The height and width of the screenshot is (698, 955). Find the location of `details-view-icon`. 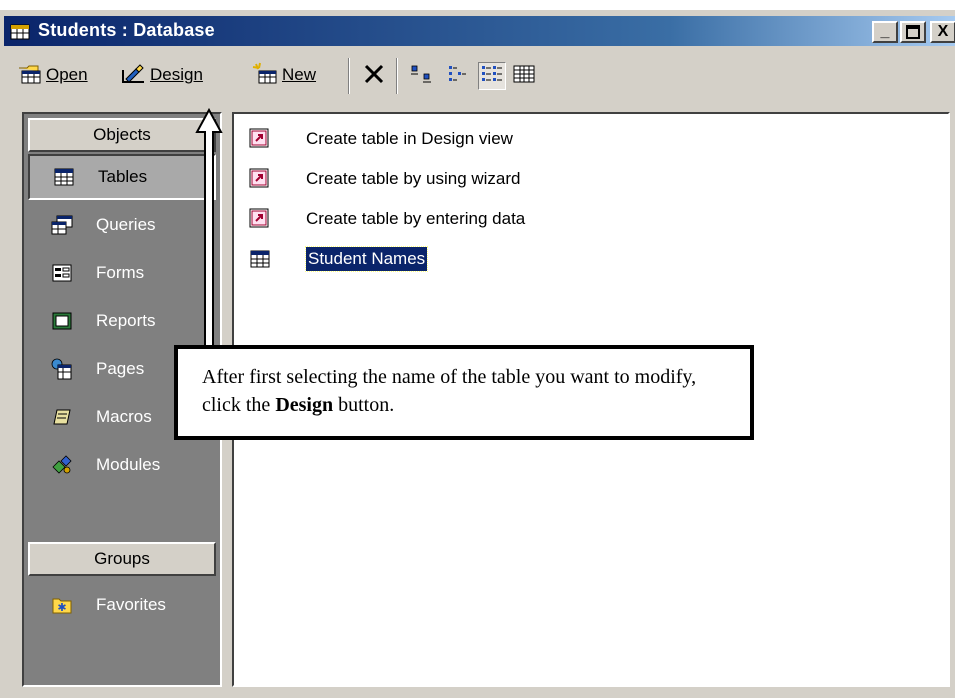

details-view-icon is located at coordinates (524, 76).